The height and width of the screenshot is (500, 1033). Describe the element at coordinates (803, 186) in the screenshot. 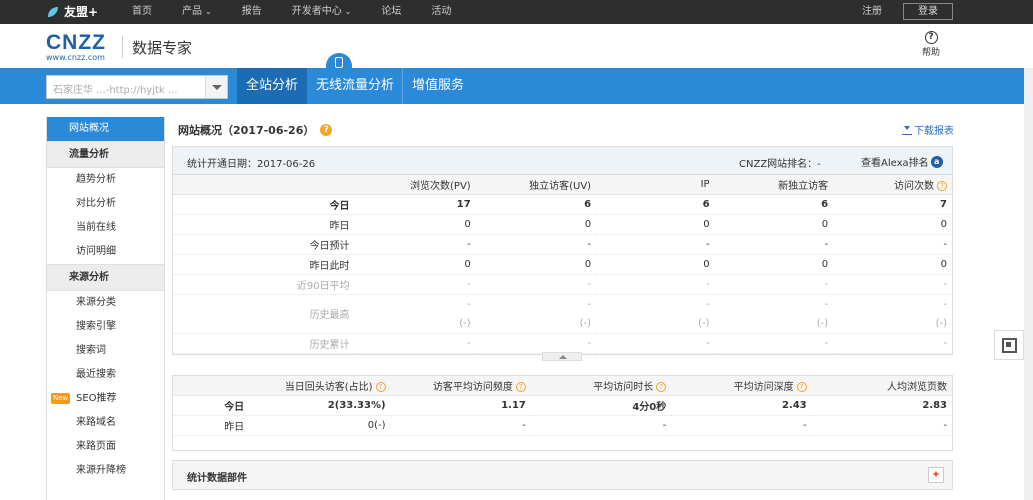

I see `column-header-label: 新独立访客` at that location.